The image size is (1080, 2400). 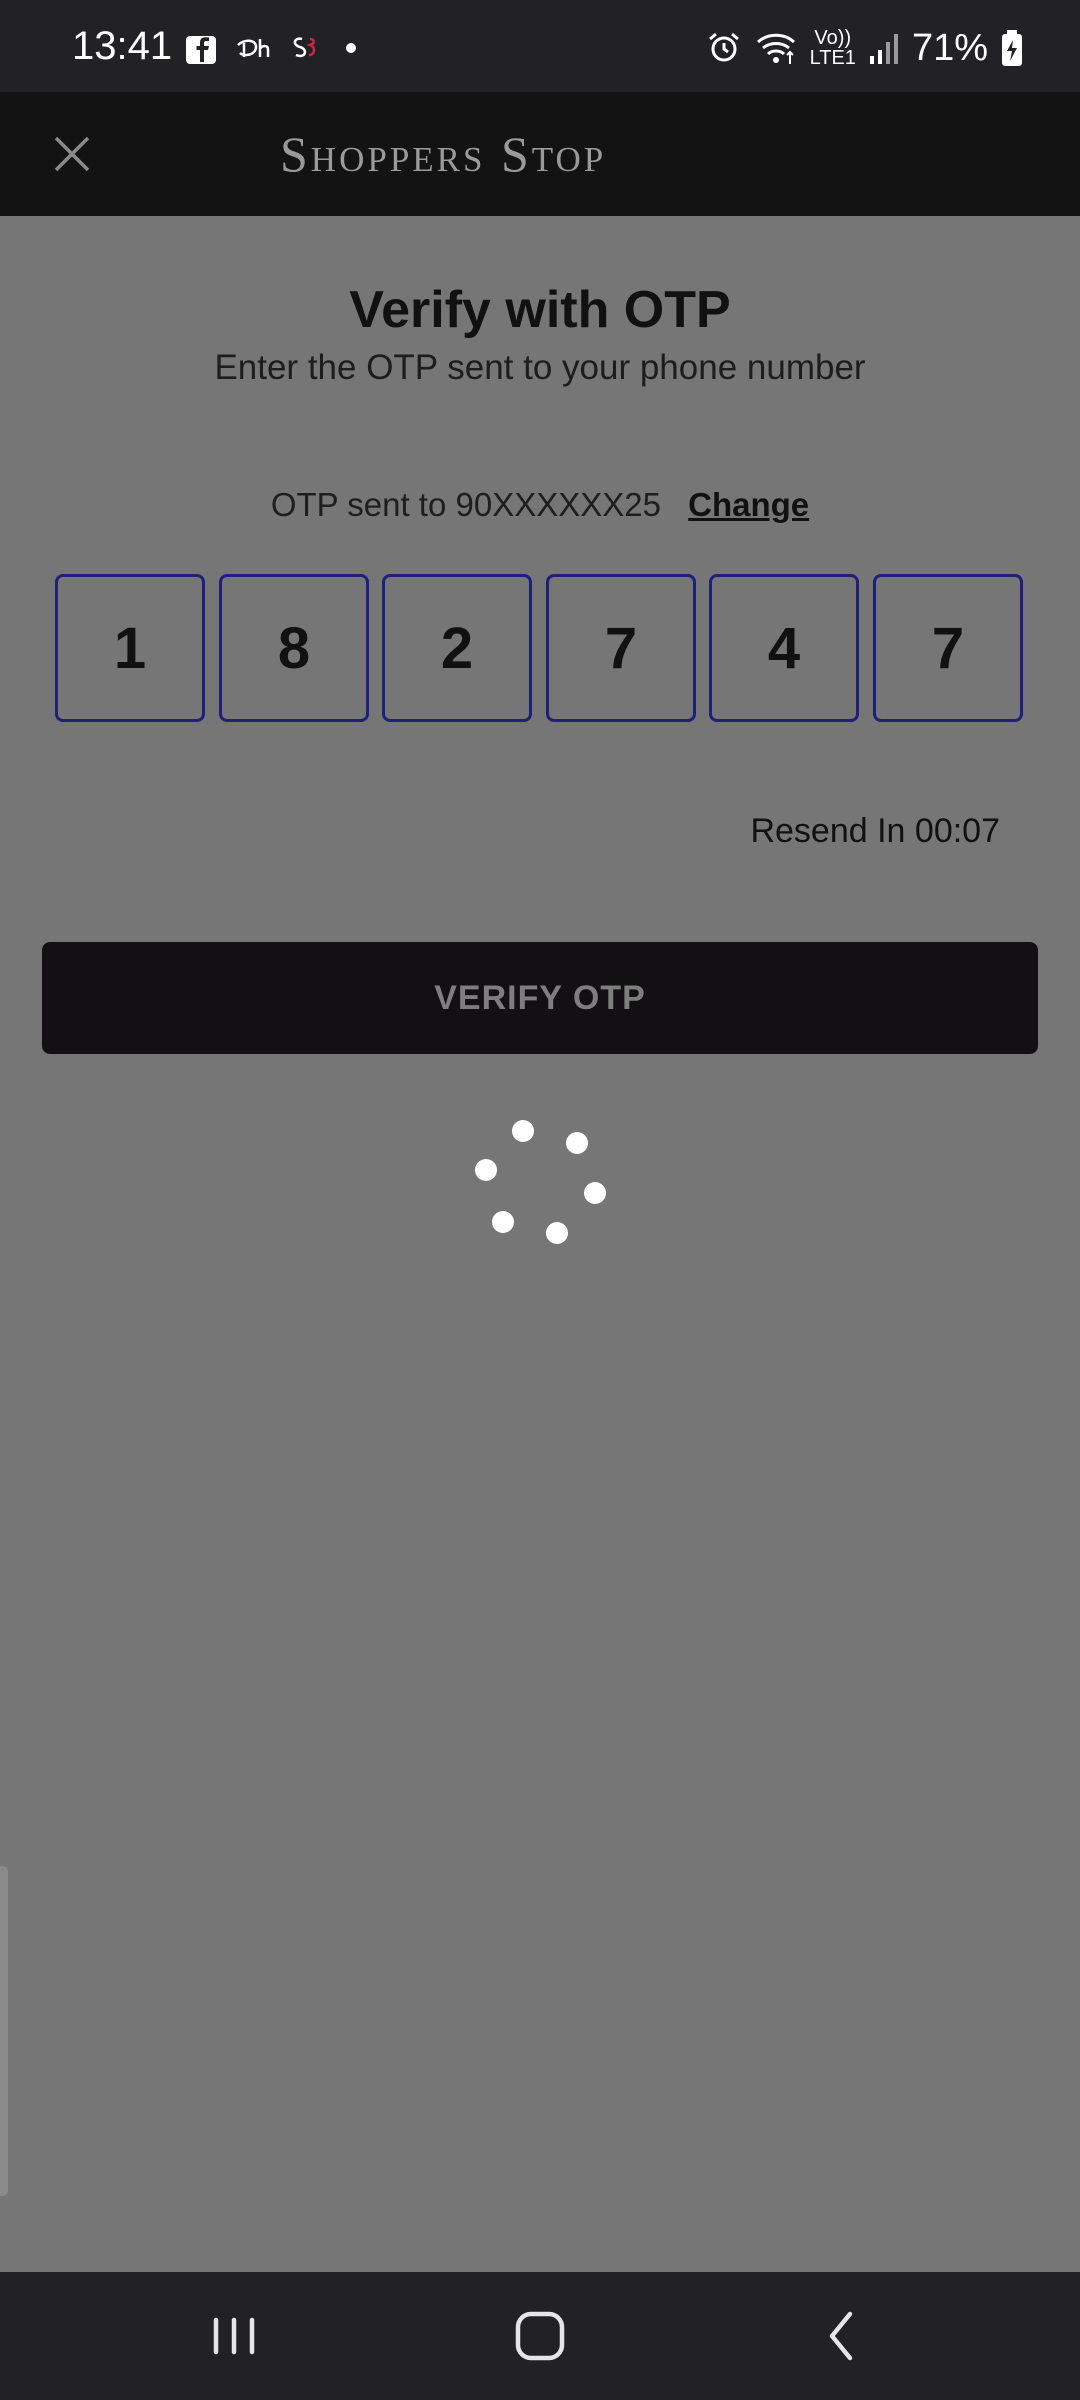 I want to click on back-icon, so click(x=841, y=2336).